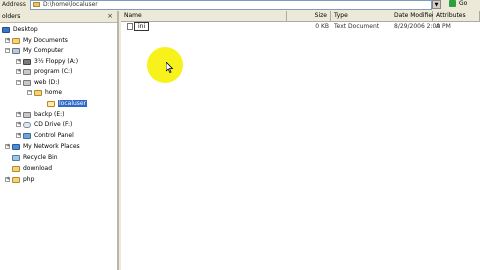 The height and width of the screenshot is (270, 480). I want to click on column-header-date-modified: Date Modified, so click(413, 16).